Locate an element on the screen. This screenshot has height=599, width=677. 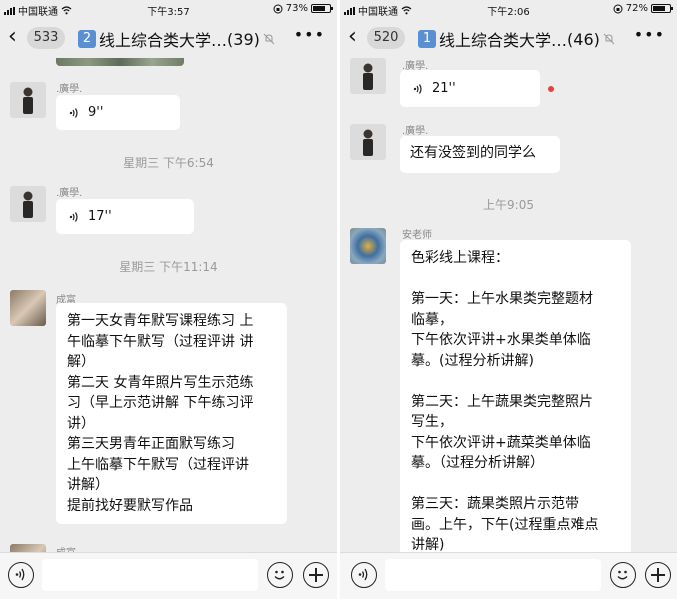
sender-name: 安老师 is located at coordinates (417, 235).